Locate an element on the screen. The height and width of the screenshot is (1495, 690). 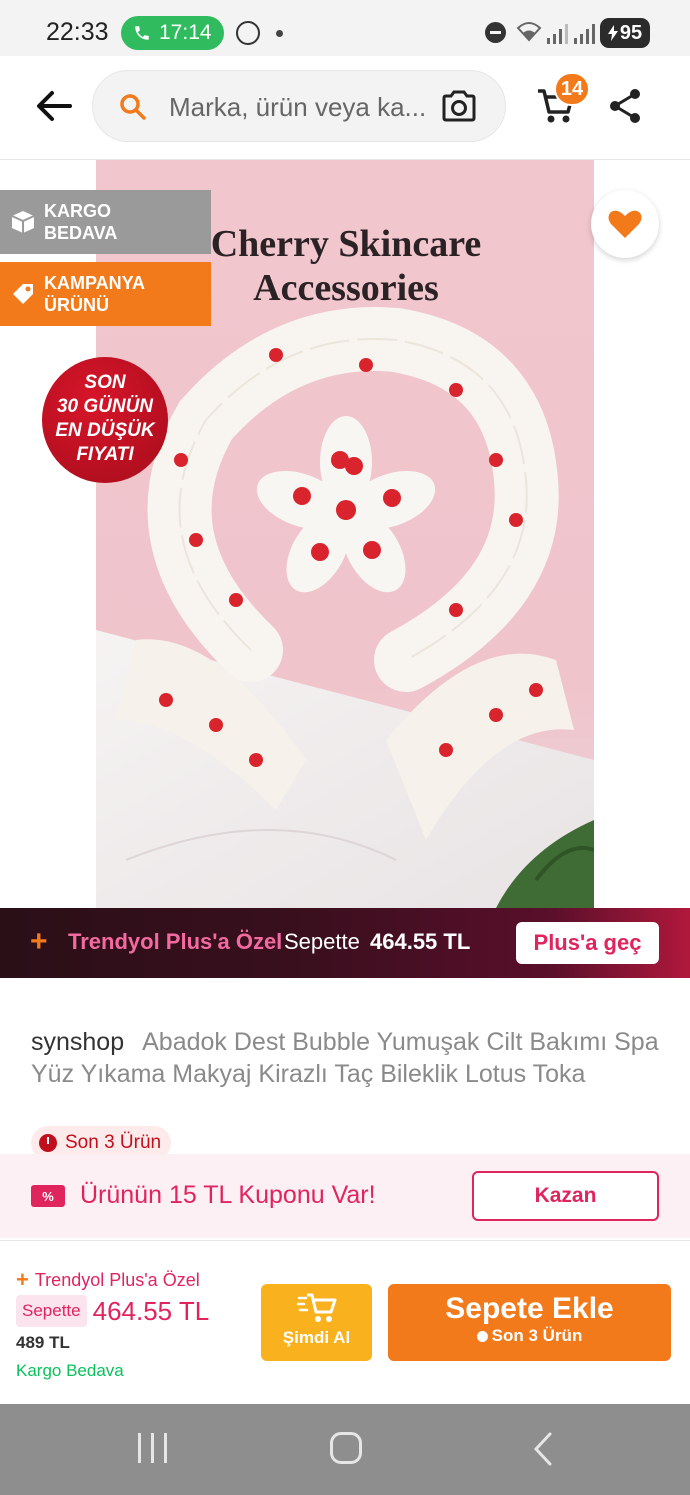
plus-exclusive-label: + Trendyol Plus'a Özel is located at coordinates (108, 1280).